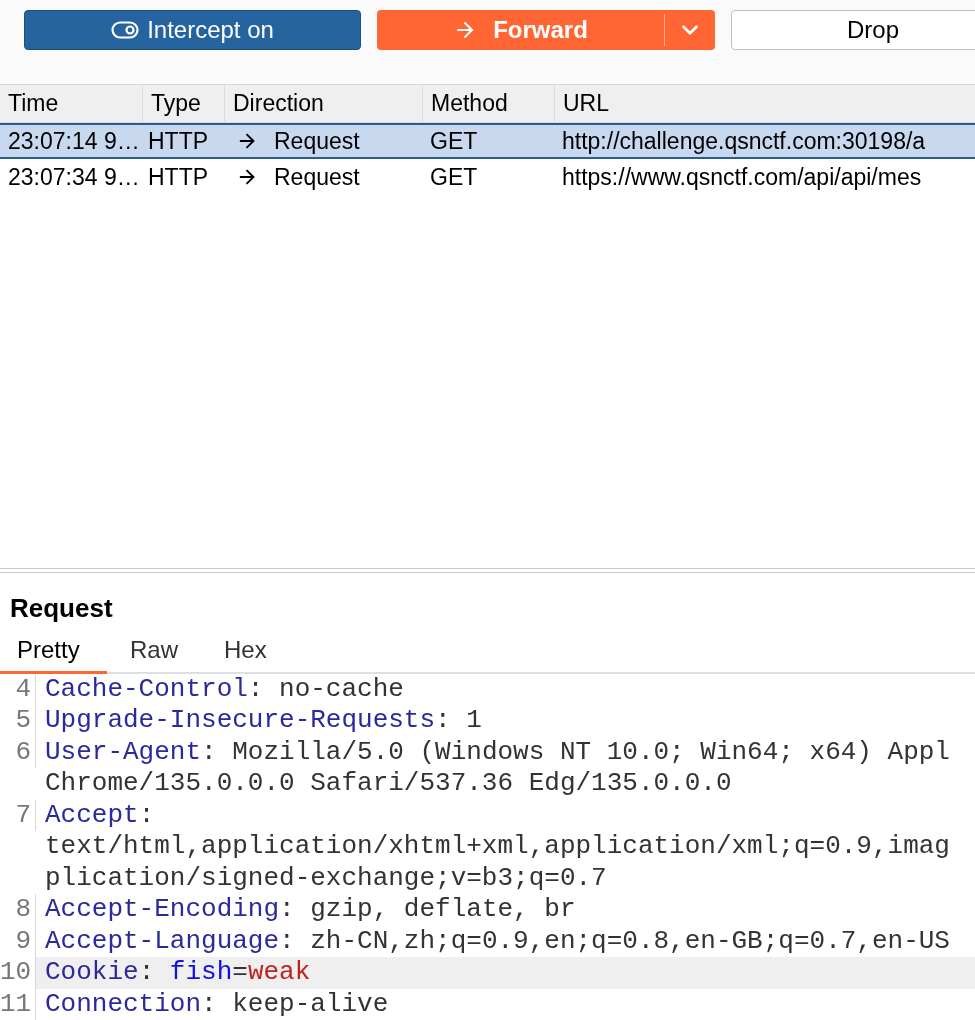 The height and width of the screenshot is (1020, 975). I want to click on toggle-icon, so click(125, 30).